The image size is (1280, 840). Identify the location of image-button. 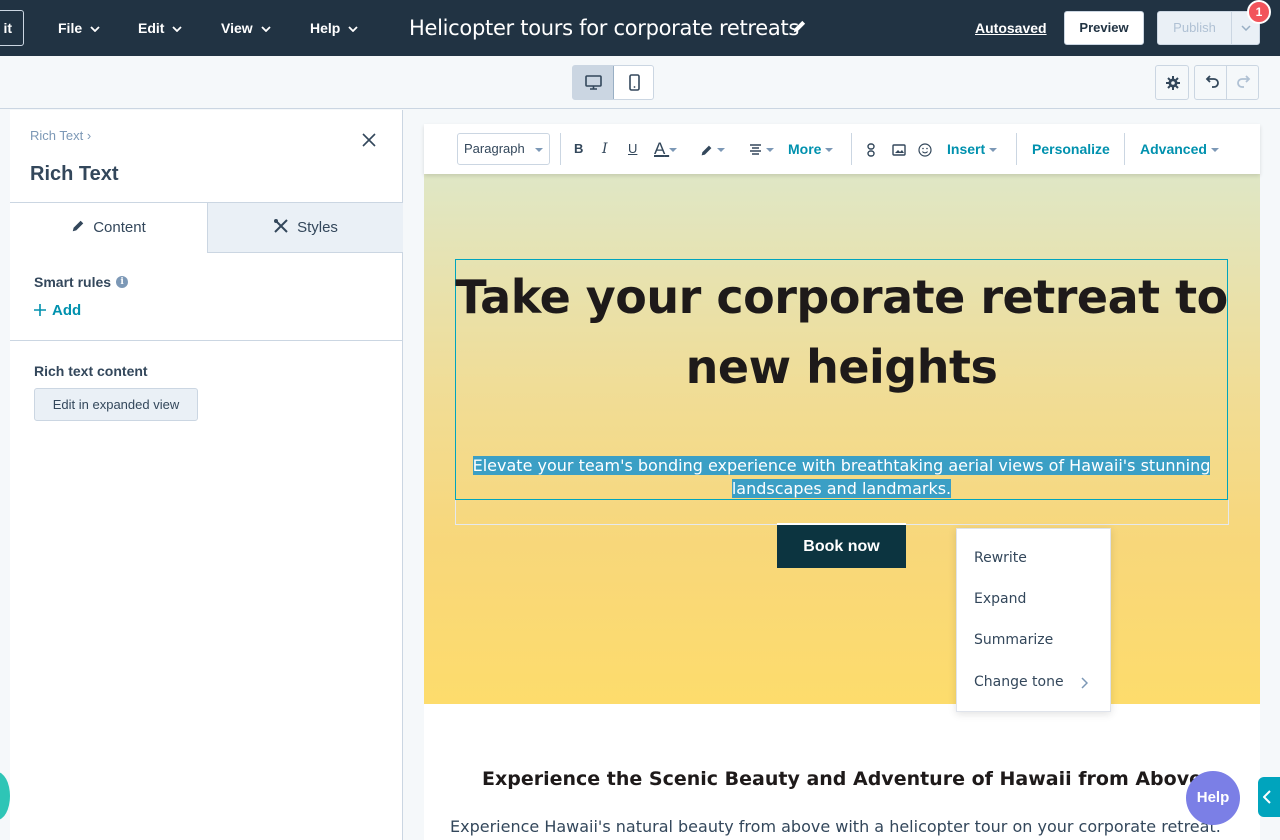
(899, 149).